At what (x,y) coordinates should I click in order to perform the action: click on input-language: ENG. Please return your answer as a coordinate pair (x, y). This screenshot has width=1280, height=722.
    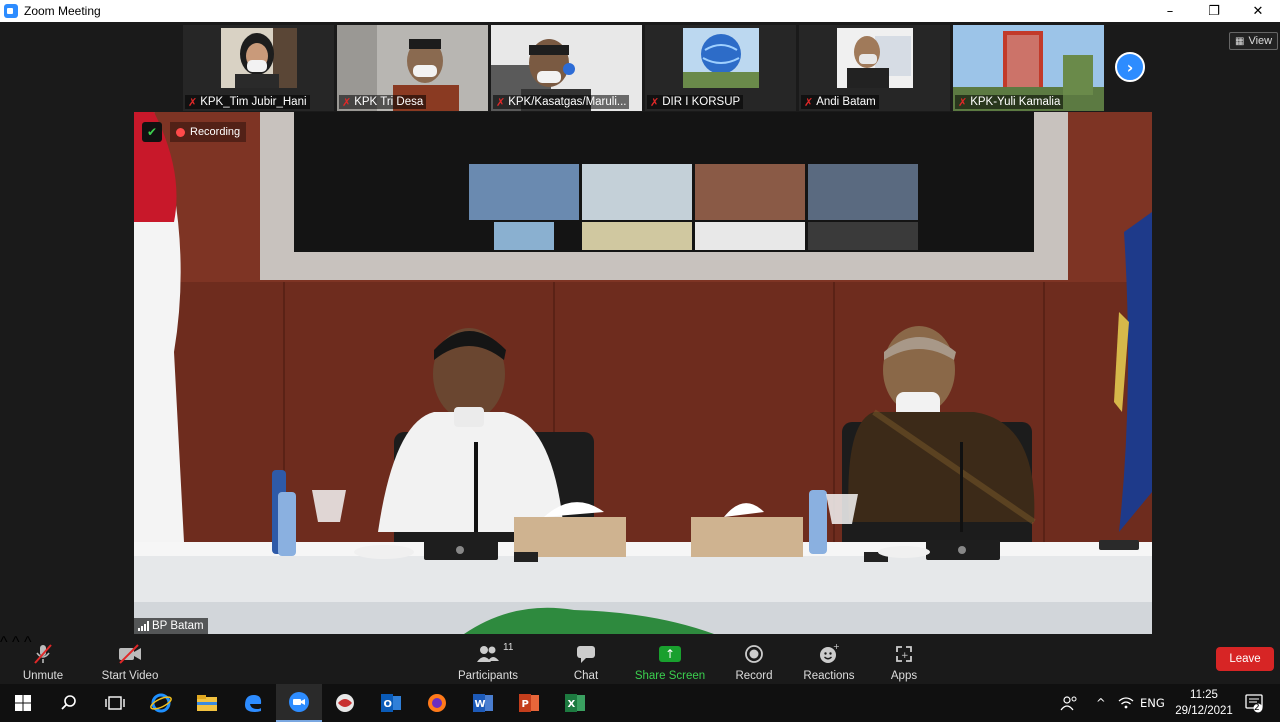
    Looking at the image, I should click on (1152, 703).